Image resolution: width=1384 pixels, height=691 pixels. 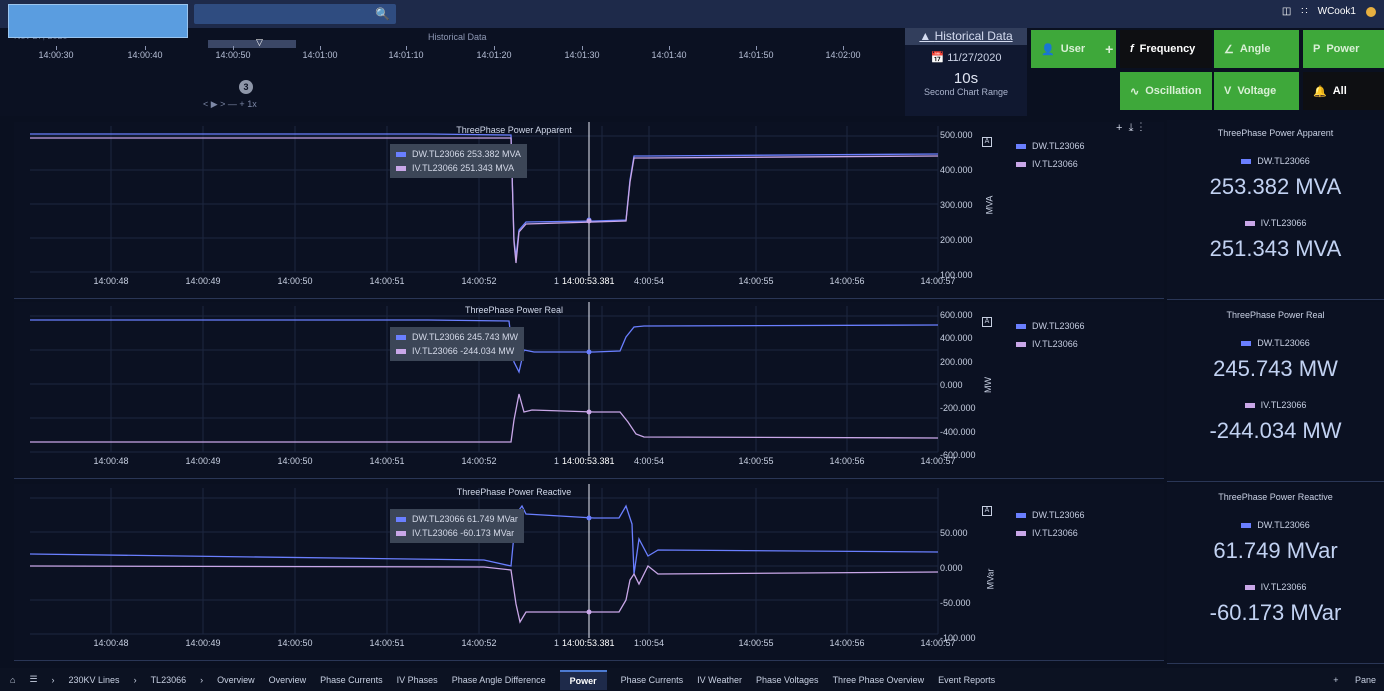 What do you see at coordinates (457, 351) in the screenshot?
I see `tooltip-row-iv: IV.TL23066 -244.034 MW` at bounding box center [457, 351].